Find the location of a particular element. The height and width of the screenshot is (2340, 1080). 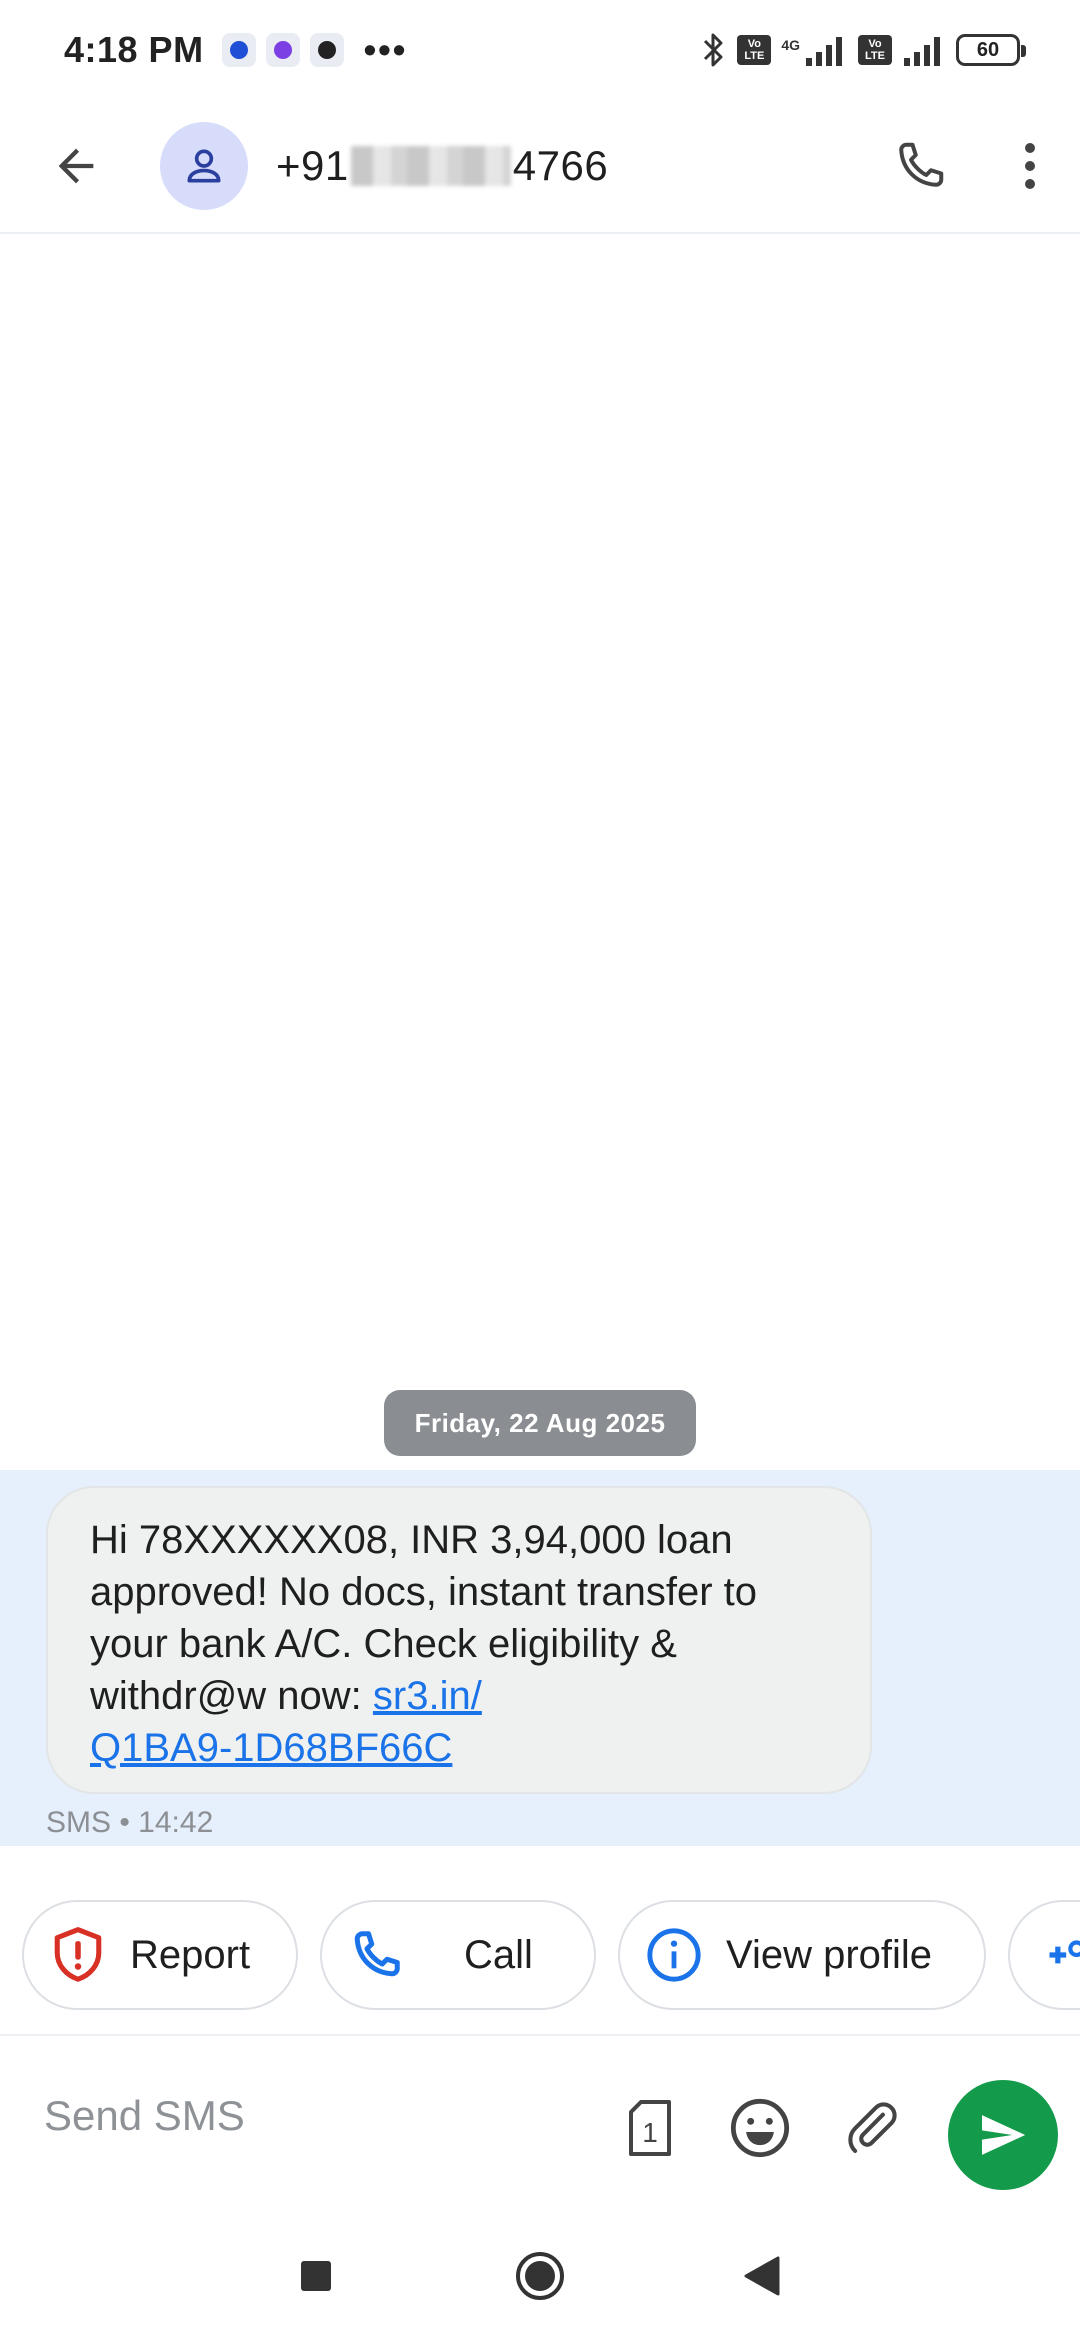

contact-avatar is located at coordinates (204, 166).